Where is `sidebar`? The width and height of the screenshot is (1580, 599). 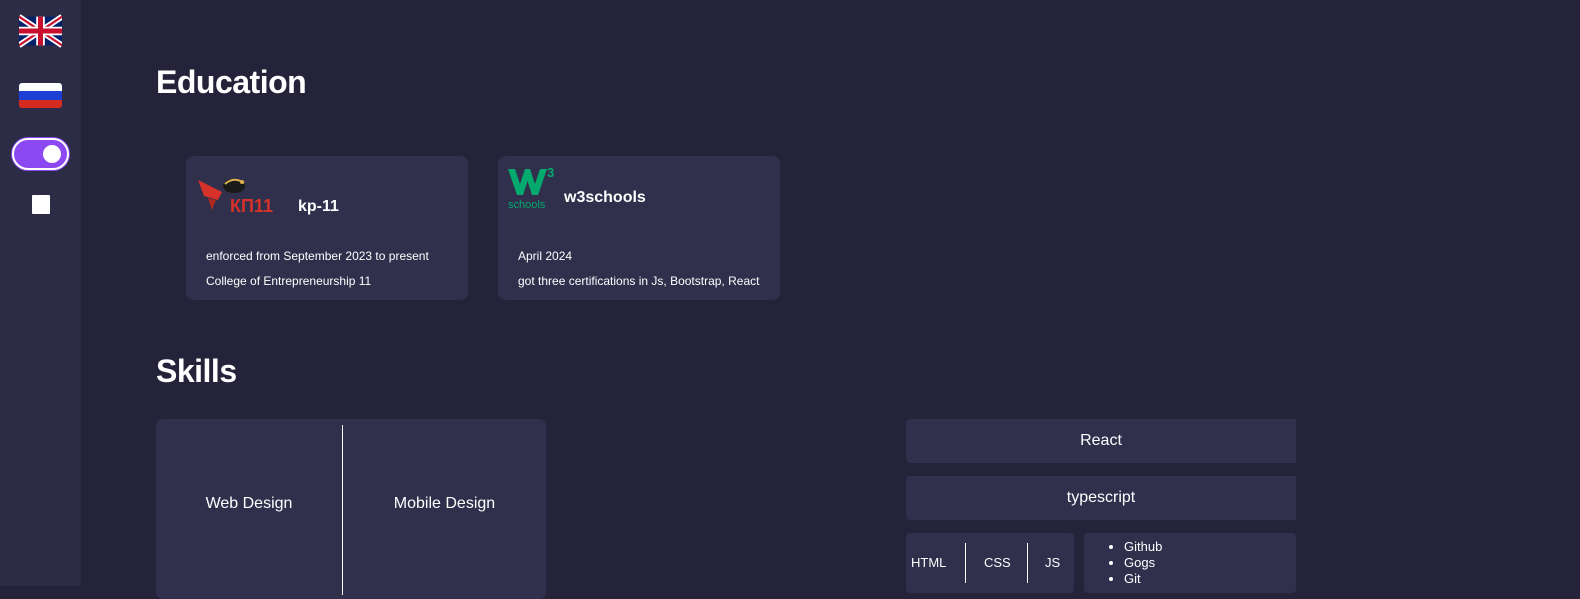 sidebar is located at coordinates (40, 293).